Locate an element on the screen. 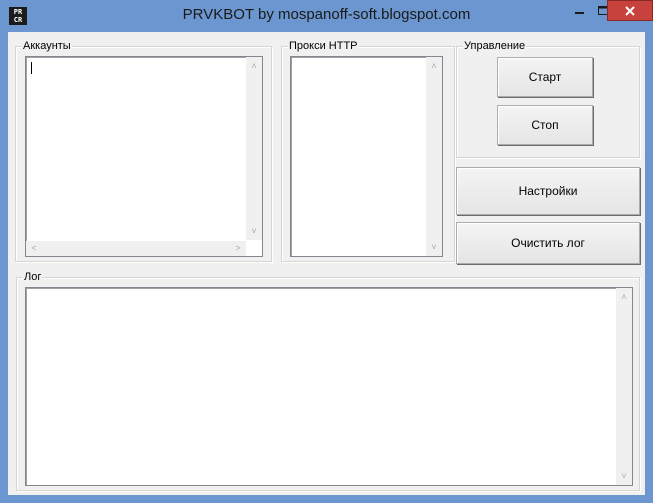 Image resolution: width=653 pixels, height=503 pixels. proxy-vertical-scrollbar: ˄ ˅ is located at coordinates (434, 156).